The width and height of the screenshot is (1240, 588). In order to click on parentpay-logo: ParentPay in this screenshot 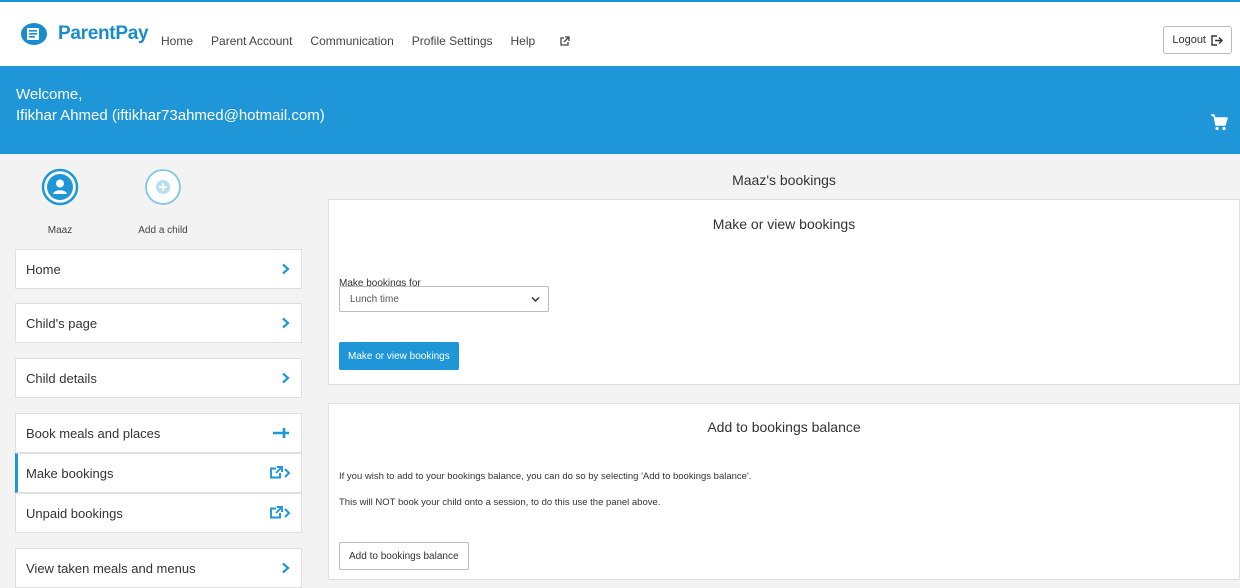, I will do `click(84, 34)`.